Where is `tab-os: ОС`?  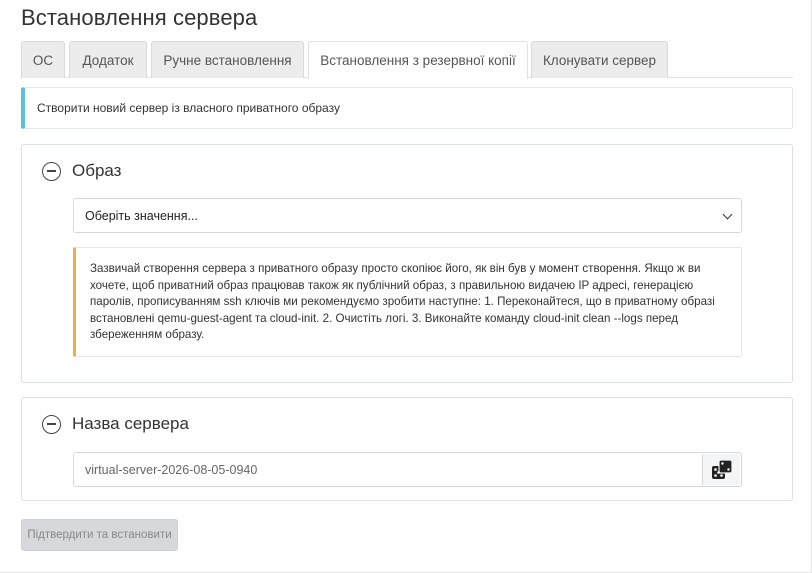
tab-os: ОС is located at coordinates (43, 59).